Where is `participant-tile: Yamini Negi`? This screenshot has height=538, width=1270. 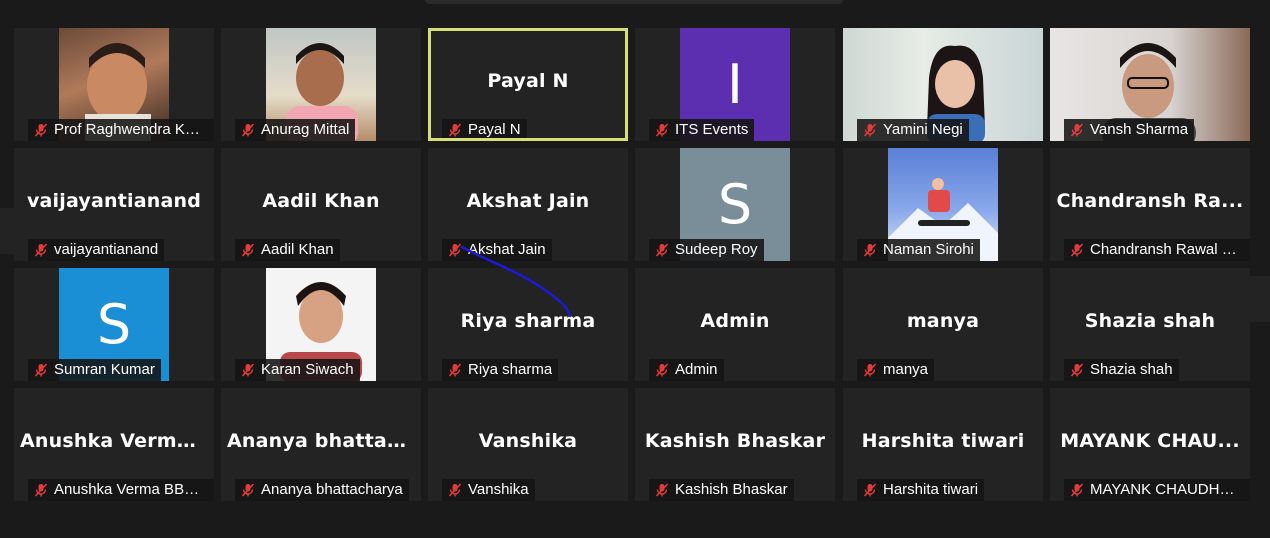
participant-tile: Yamini Negi is located at coordinates (943, 84).